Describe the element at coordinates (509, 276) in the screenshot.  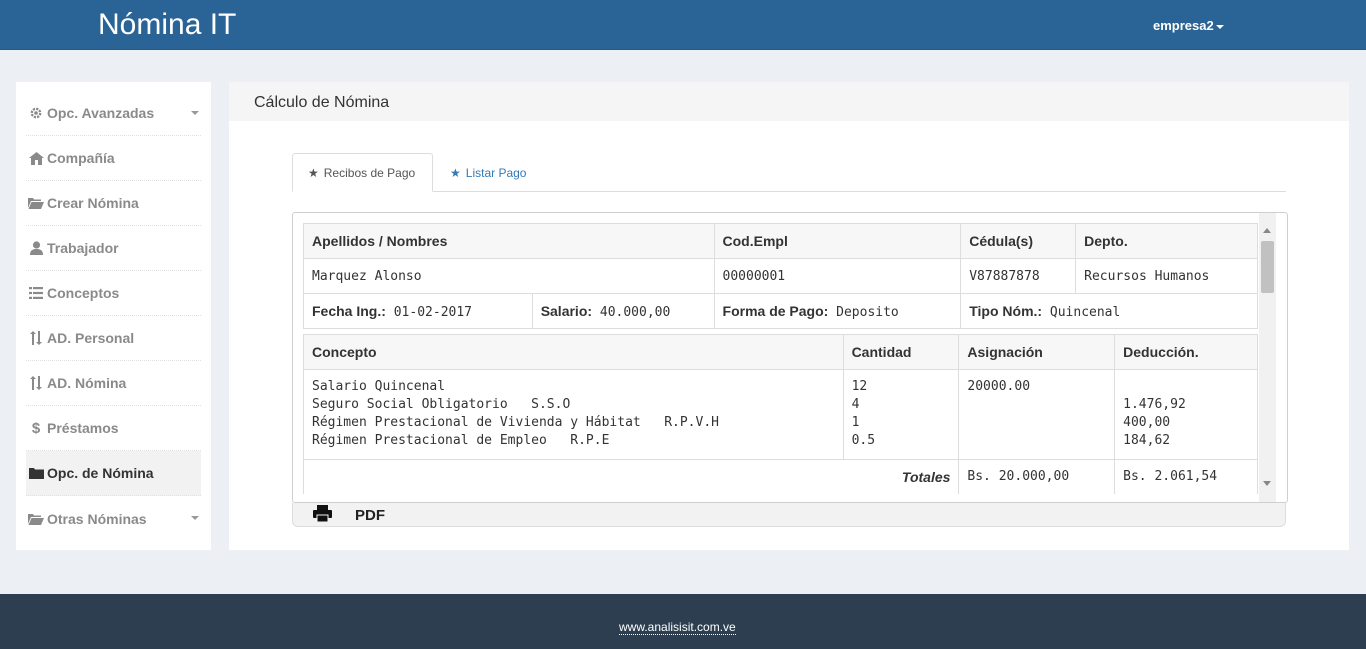
I see `employee-name: Marquez Alonso` at that location.